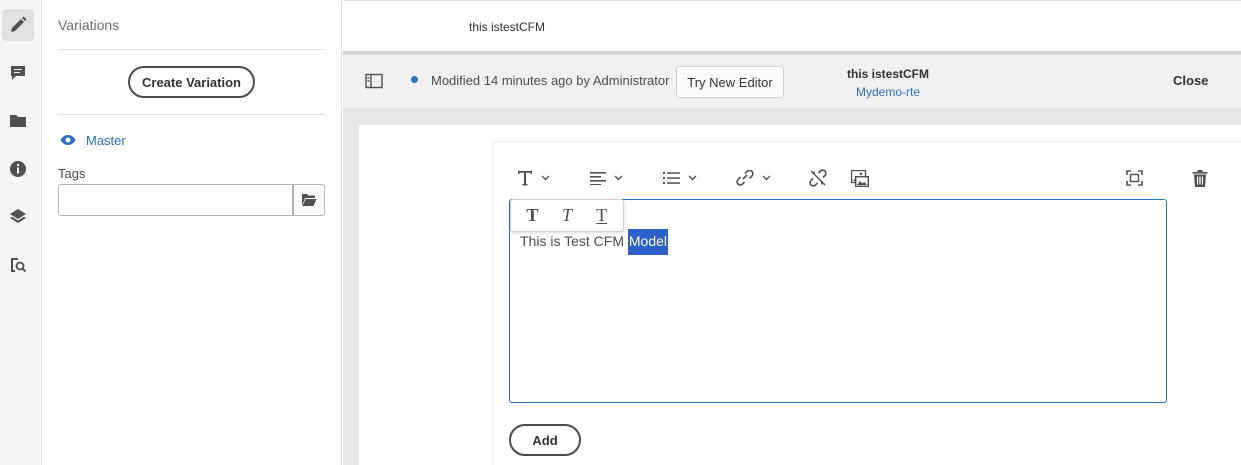 This screenshot has height=465, width=1241. I want to click on delete-field-button, so click(1200, 178).